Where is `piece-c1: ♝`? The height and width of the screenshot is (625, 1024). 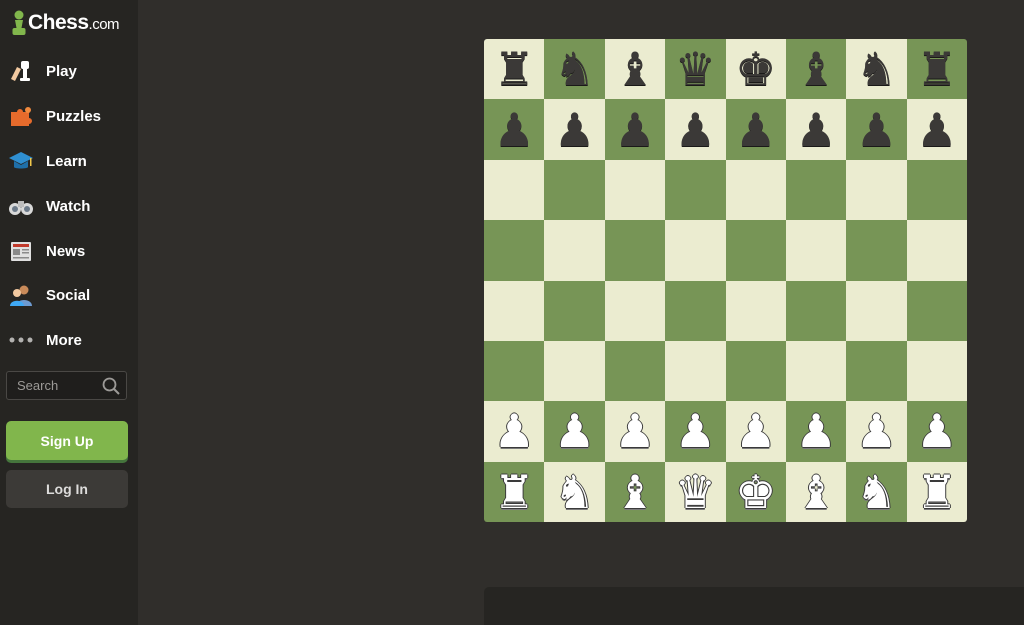 piece-c1: ♝ is located at coordinates (634, 492).